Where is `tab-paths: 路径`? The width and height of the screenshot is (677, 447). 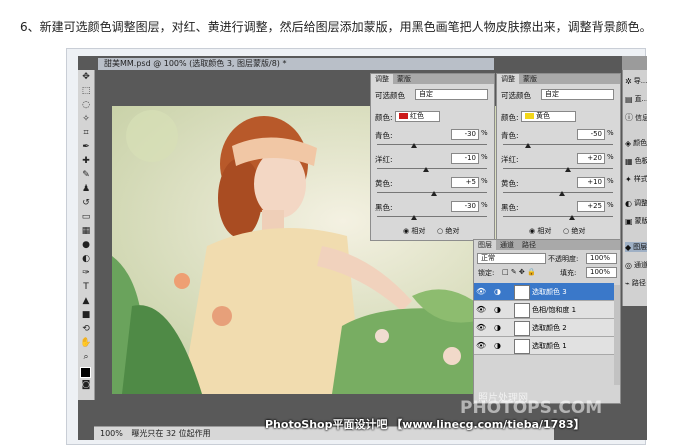
tab-paths: 路径 is located at coordinates (529, 245).